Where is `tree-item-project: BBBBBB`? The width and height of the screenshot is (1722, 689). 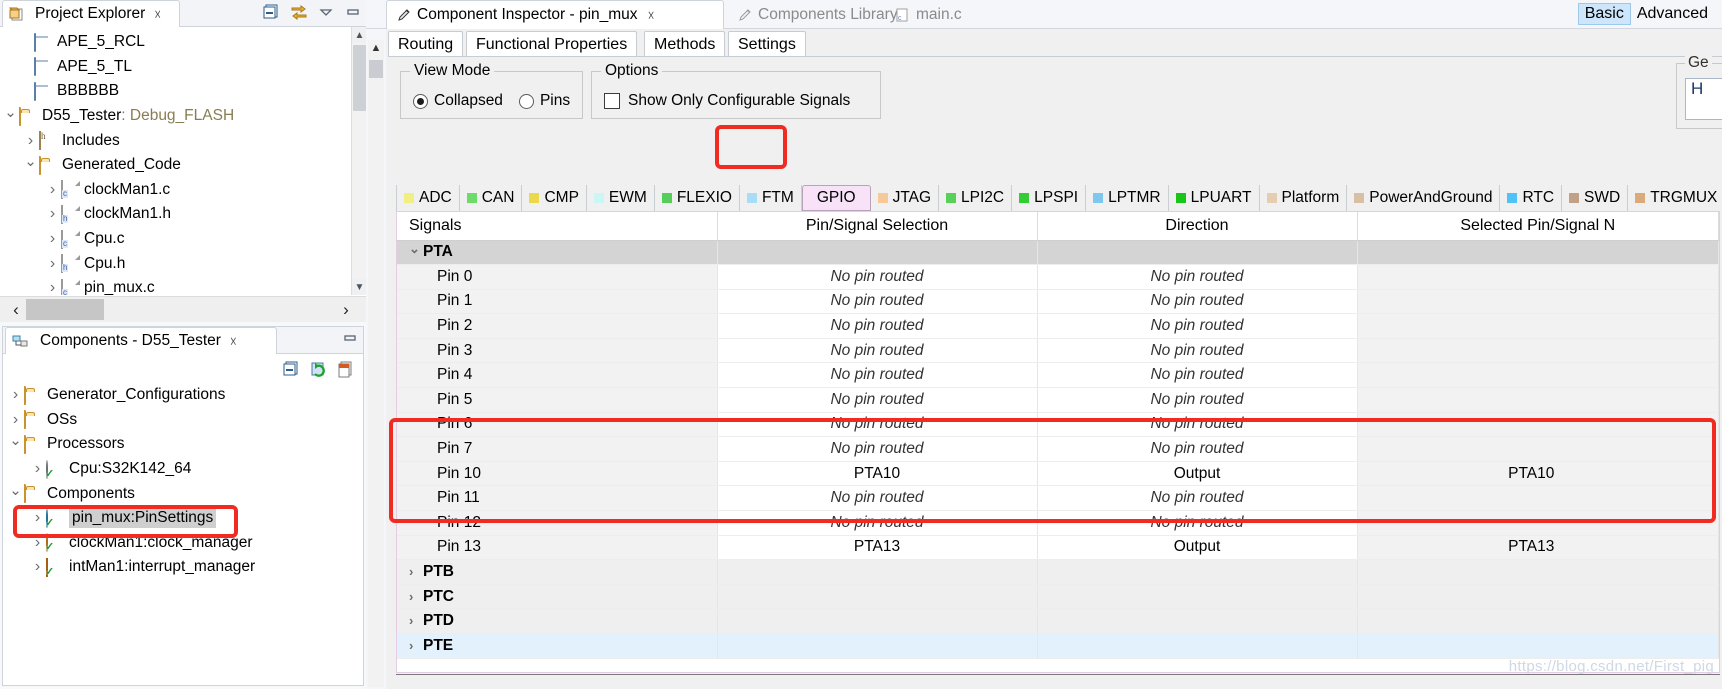
tree-item-project: BBBBBB is located at coordinates (176, 91).